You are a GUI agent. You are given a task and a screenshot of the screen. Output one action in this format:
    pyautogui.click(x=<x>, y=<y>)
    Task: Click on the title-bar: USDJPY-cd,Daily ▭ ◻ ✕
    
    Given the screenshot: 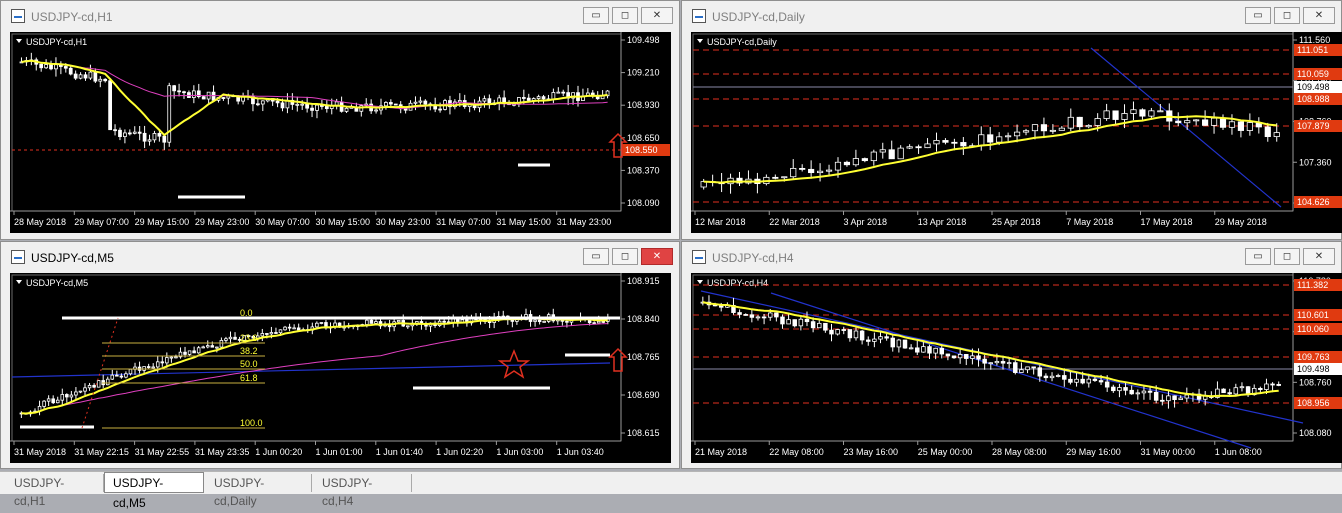 What is the action you would take?
    pyautogui.click(x=1011, y=16)
    